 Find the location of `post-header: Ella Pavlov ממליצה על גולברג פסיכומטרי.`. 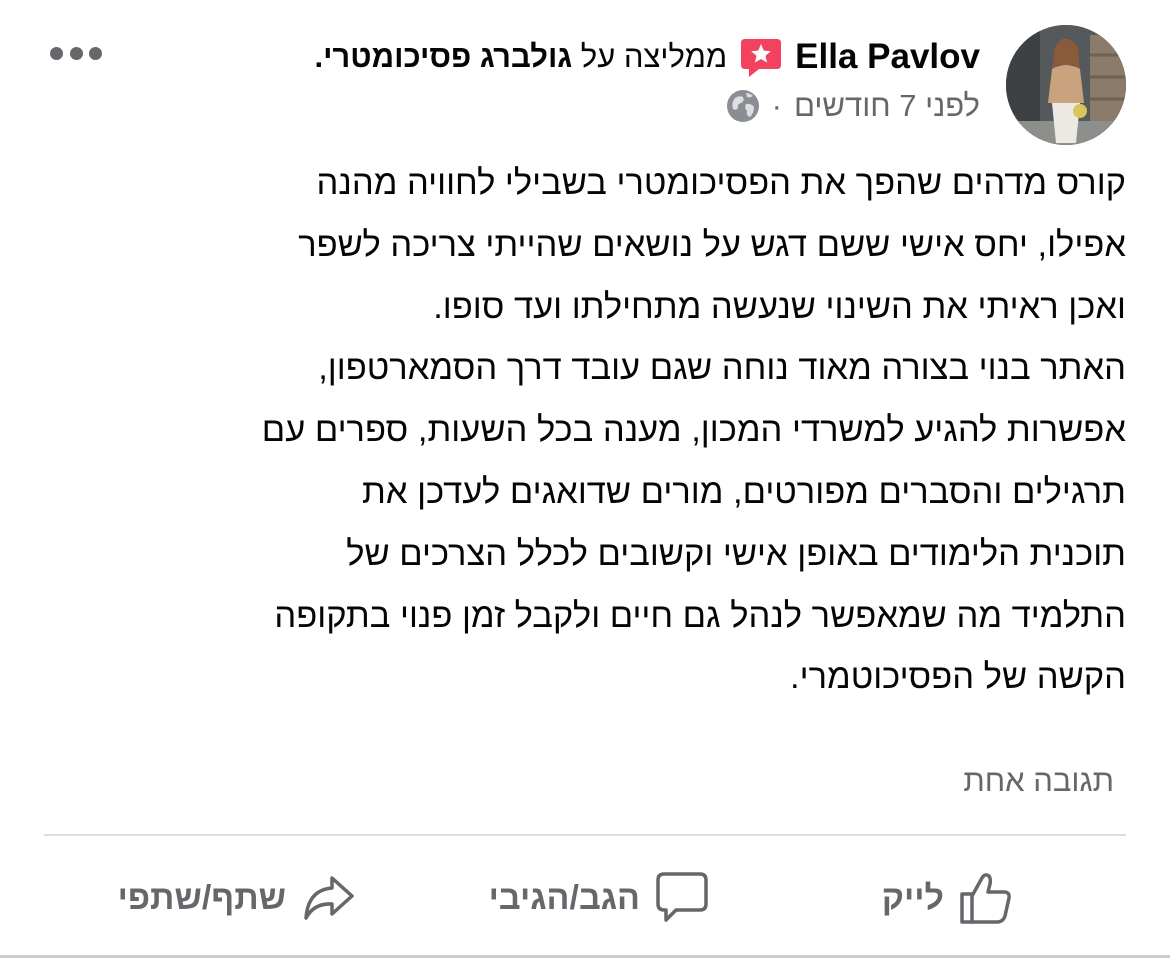

post-header: Ella Pavlov ממליצה על גולברג פסיכומטרי. is located at coordinates (647, 57).